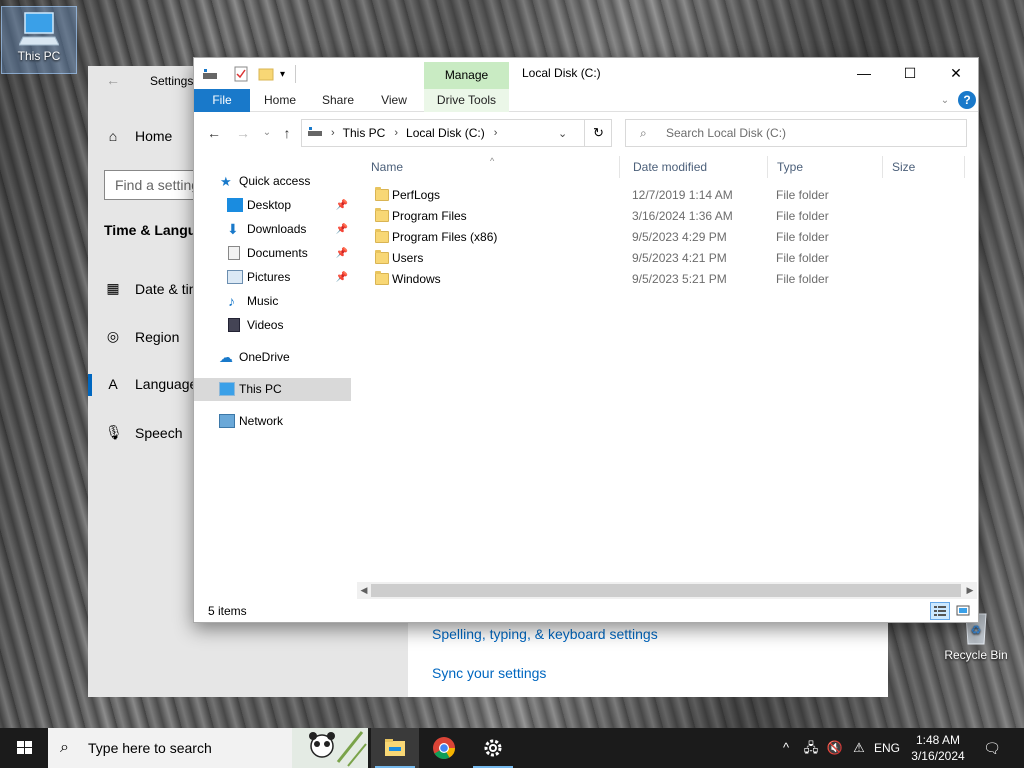  I want to click on nav-network: Network, so click(272, 421).